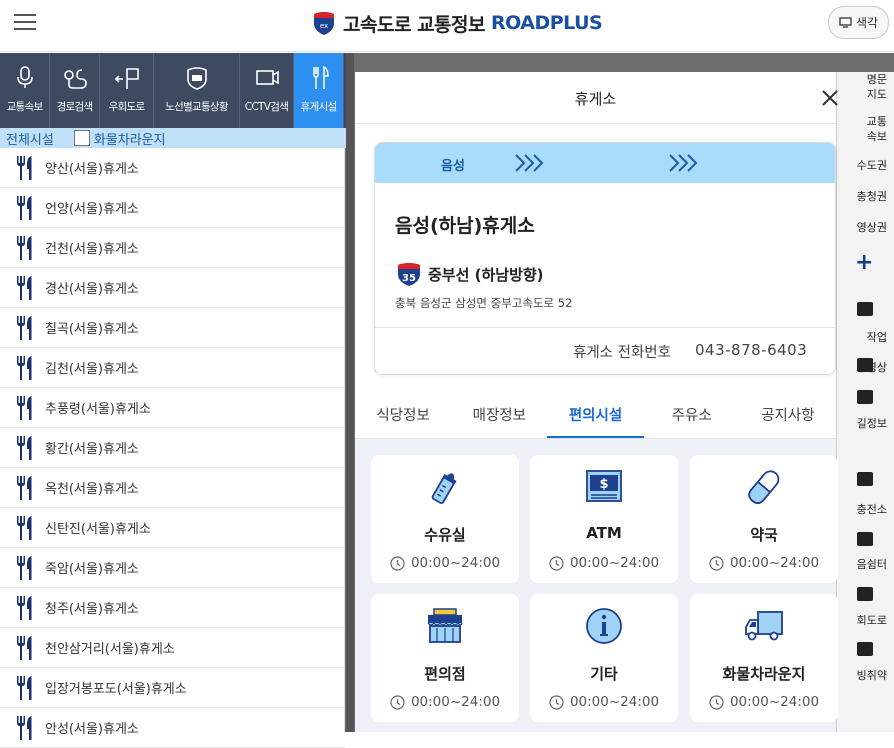  I want to click on rest-area-list-item: 양산(서울)휴게소, so click(172, 168).